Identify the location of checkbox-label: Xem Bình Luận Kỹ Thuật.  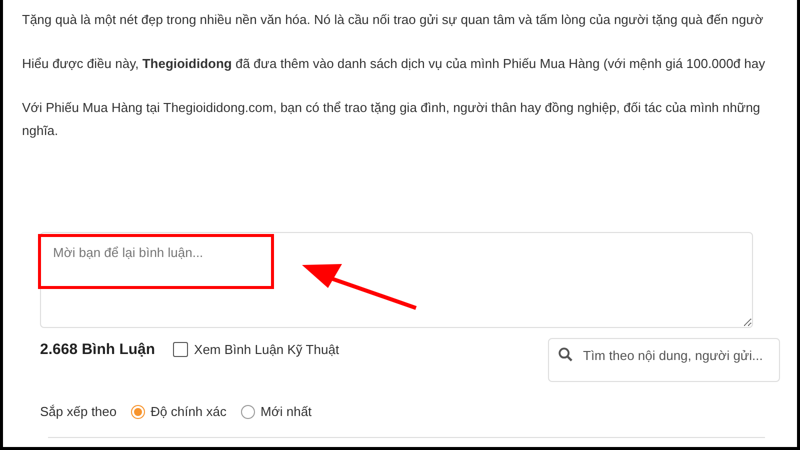
(267, 349).